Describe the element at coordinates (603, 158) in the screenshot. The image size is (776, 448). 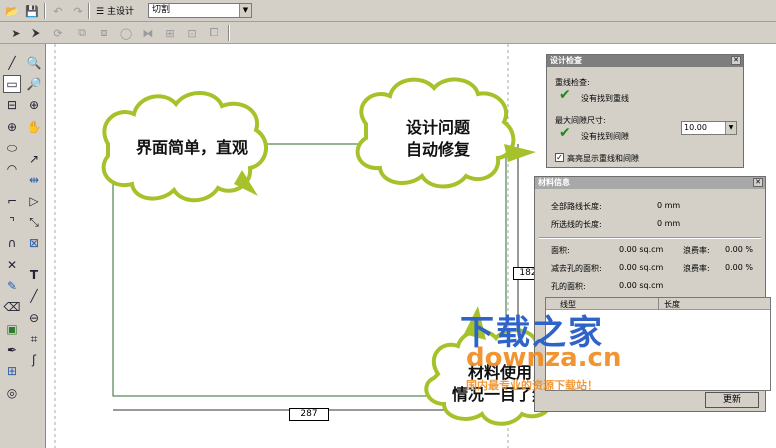
I see `highlight-label: 高亮显示重线和间隙` at that location.